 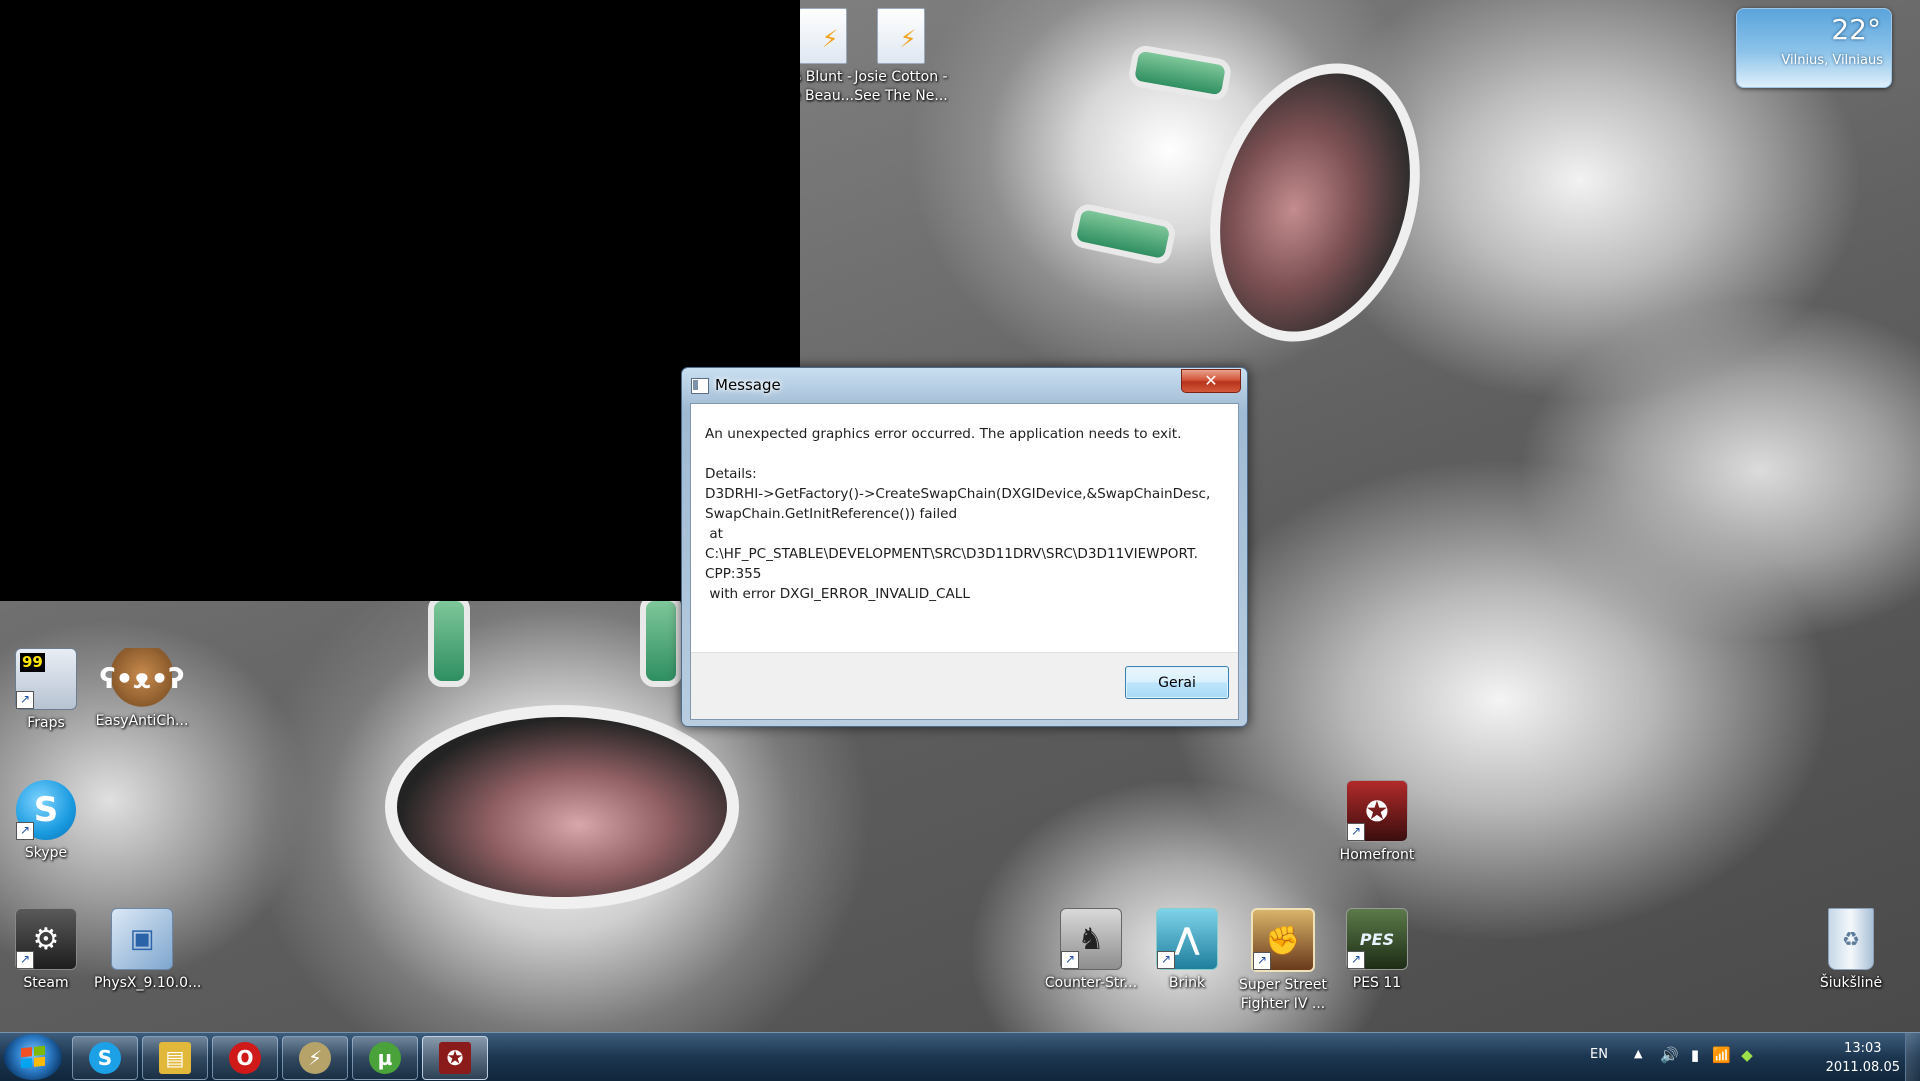 I want to click on dialog-titlebar: Message ✕, so click(x=964, y=385).